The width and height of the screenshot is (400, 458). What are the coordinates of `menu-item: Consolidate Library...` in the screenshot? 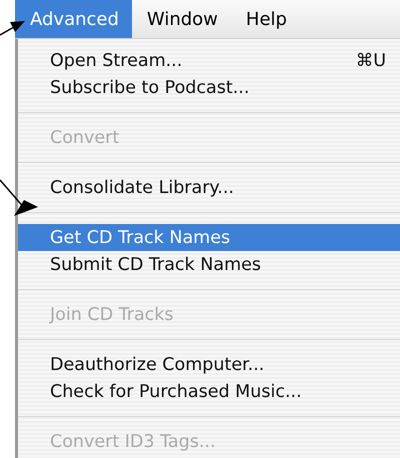 It's located at (209, 187).